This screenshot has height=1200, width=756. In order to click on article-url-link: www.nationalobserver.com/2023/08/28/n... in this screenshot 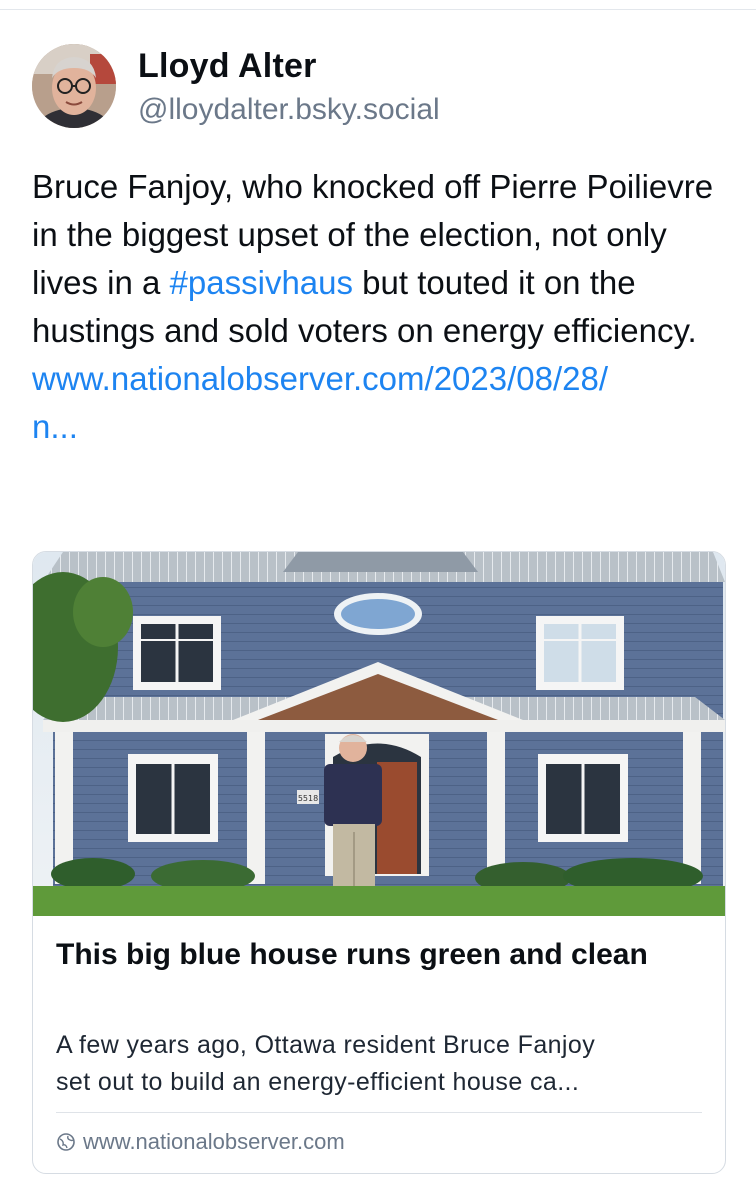, I will do `click(382, 403)`.